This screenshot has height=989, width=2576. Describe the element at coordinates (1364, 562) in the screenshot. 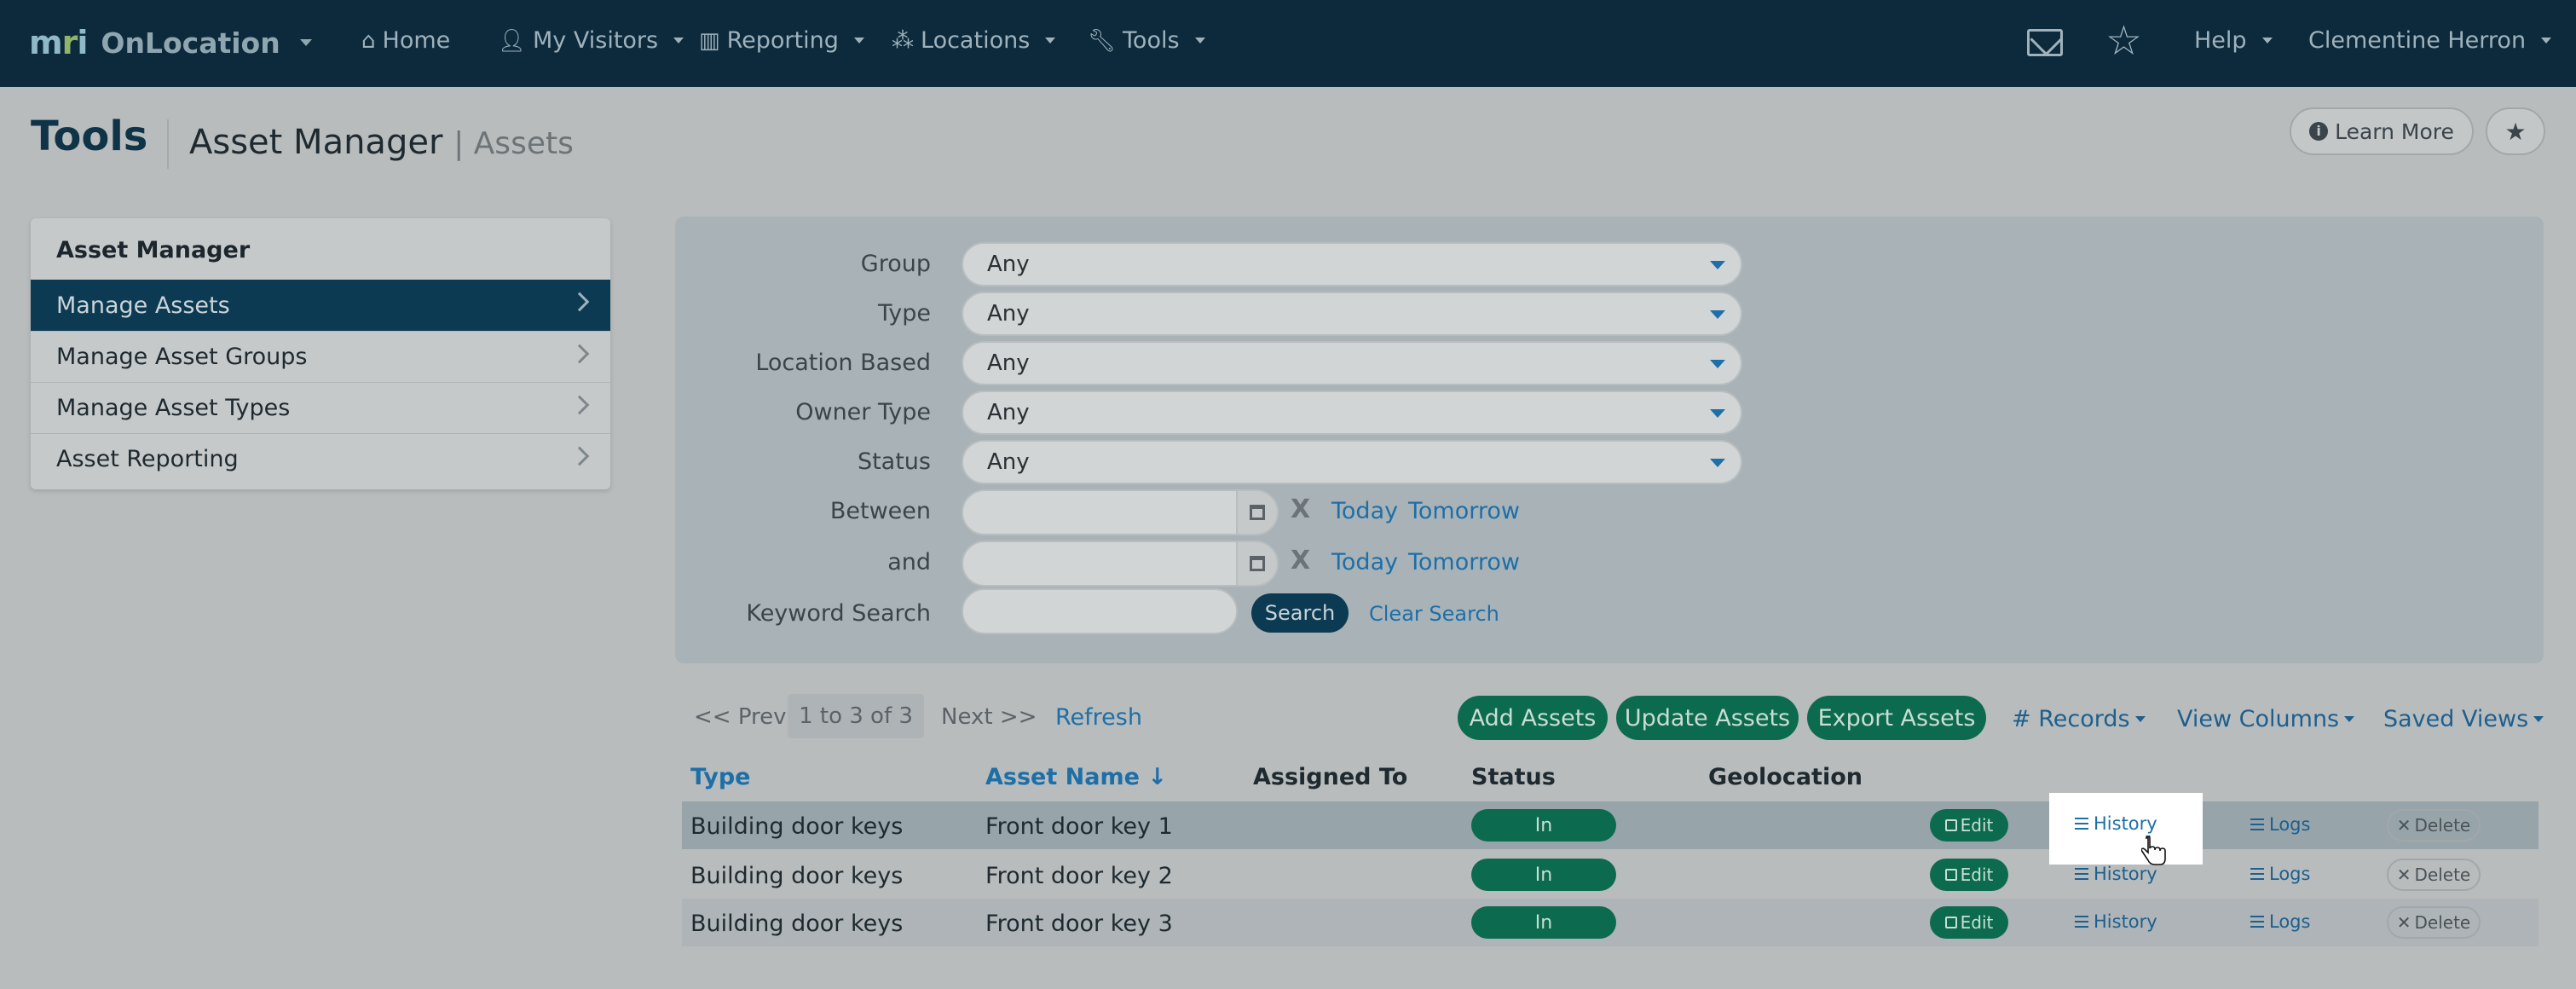

I see `and-today-link: Today` at that location.